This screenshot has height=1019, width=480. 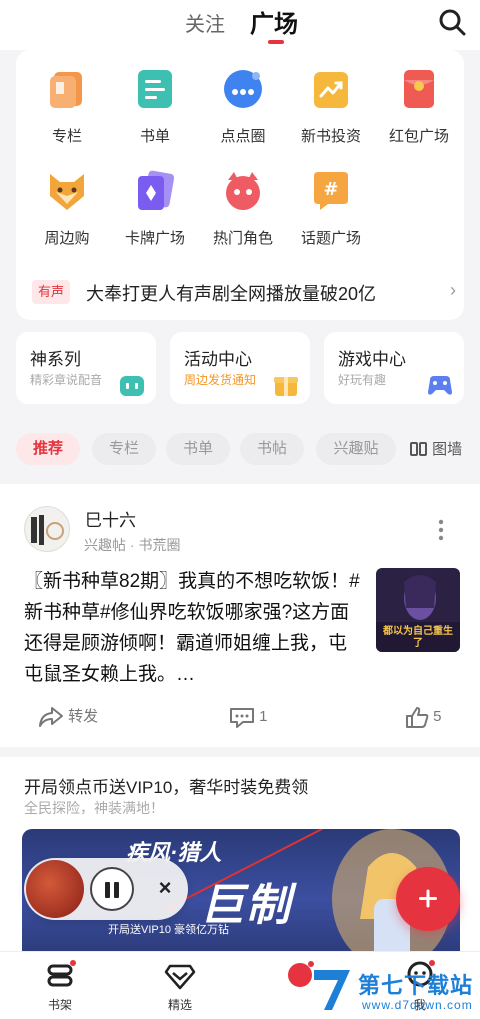 I want to click on circle-chat-icon, so click(x=243, y=89).